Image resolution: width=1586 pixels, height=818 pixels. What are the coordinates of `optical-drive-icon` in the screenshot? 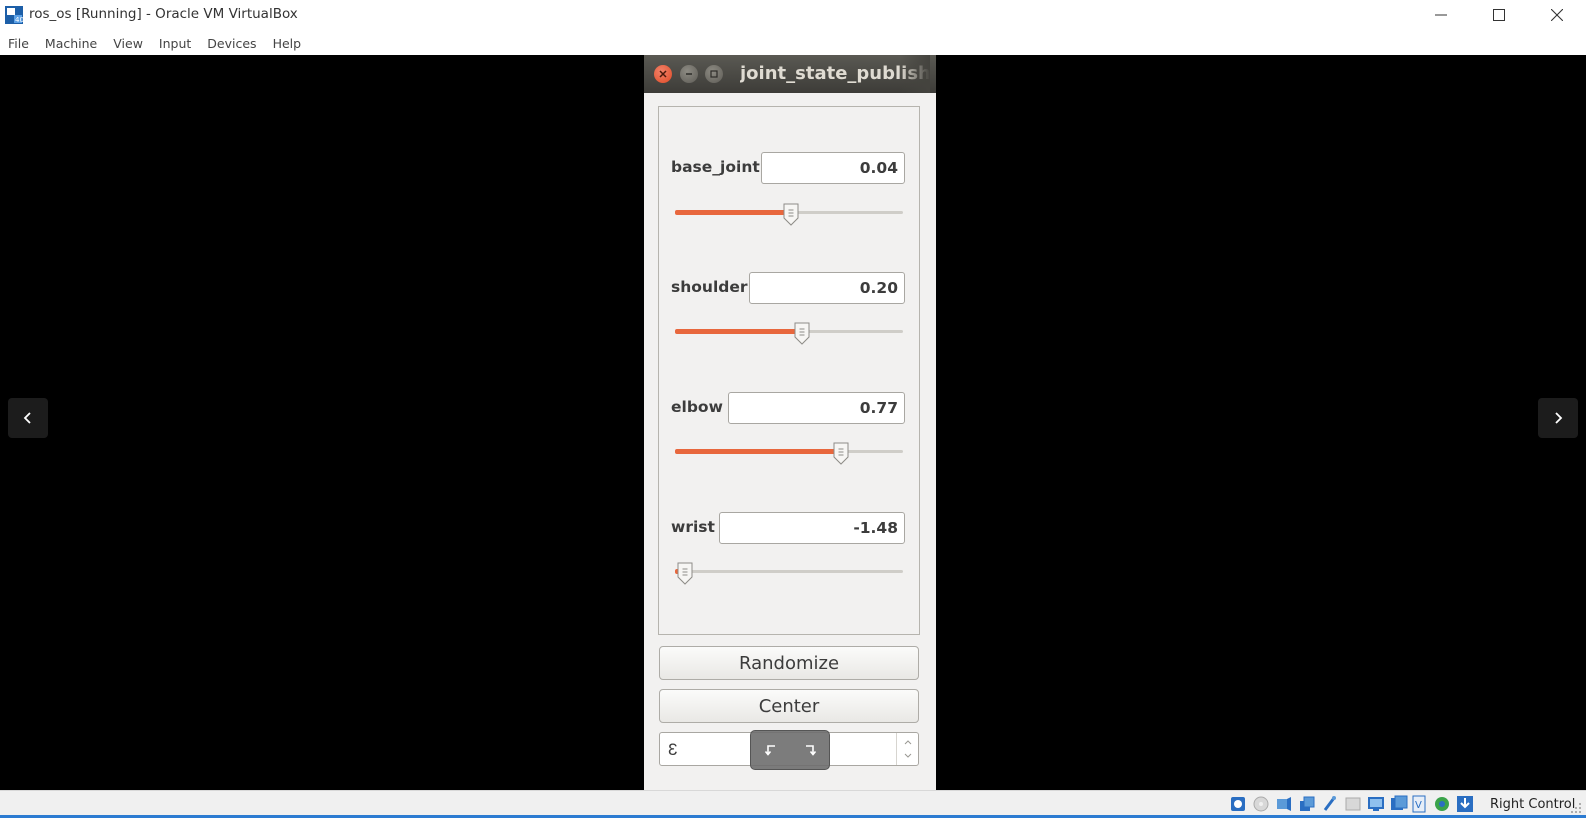 It's located at (1261, 804).